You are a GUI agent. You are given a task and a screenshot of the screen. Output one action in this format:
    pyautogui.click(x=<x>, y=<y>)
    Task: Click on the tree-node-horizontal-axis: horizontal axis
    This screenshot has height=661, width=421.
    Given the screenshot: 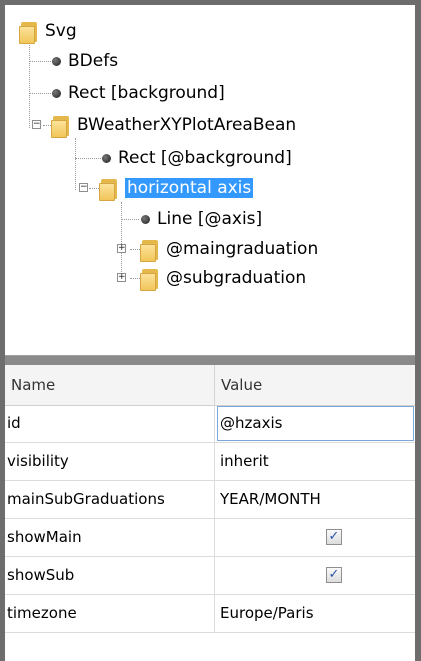 What is the action you would take?
    pyautogui.click(x=176, y=188)
    